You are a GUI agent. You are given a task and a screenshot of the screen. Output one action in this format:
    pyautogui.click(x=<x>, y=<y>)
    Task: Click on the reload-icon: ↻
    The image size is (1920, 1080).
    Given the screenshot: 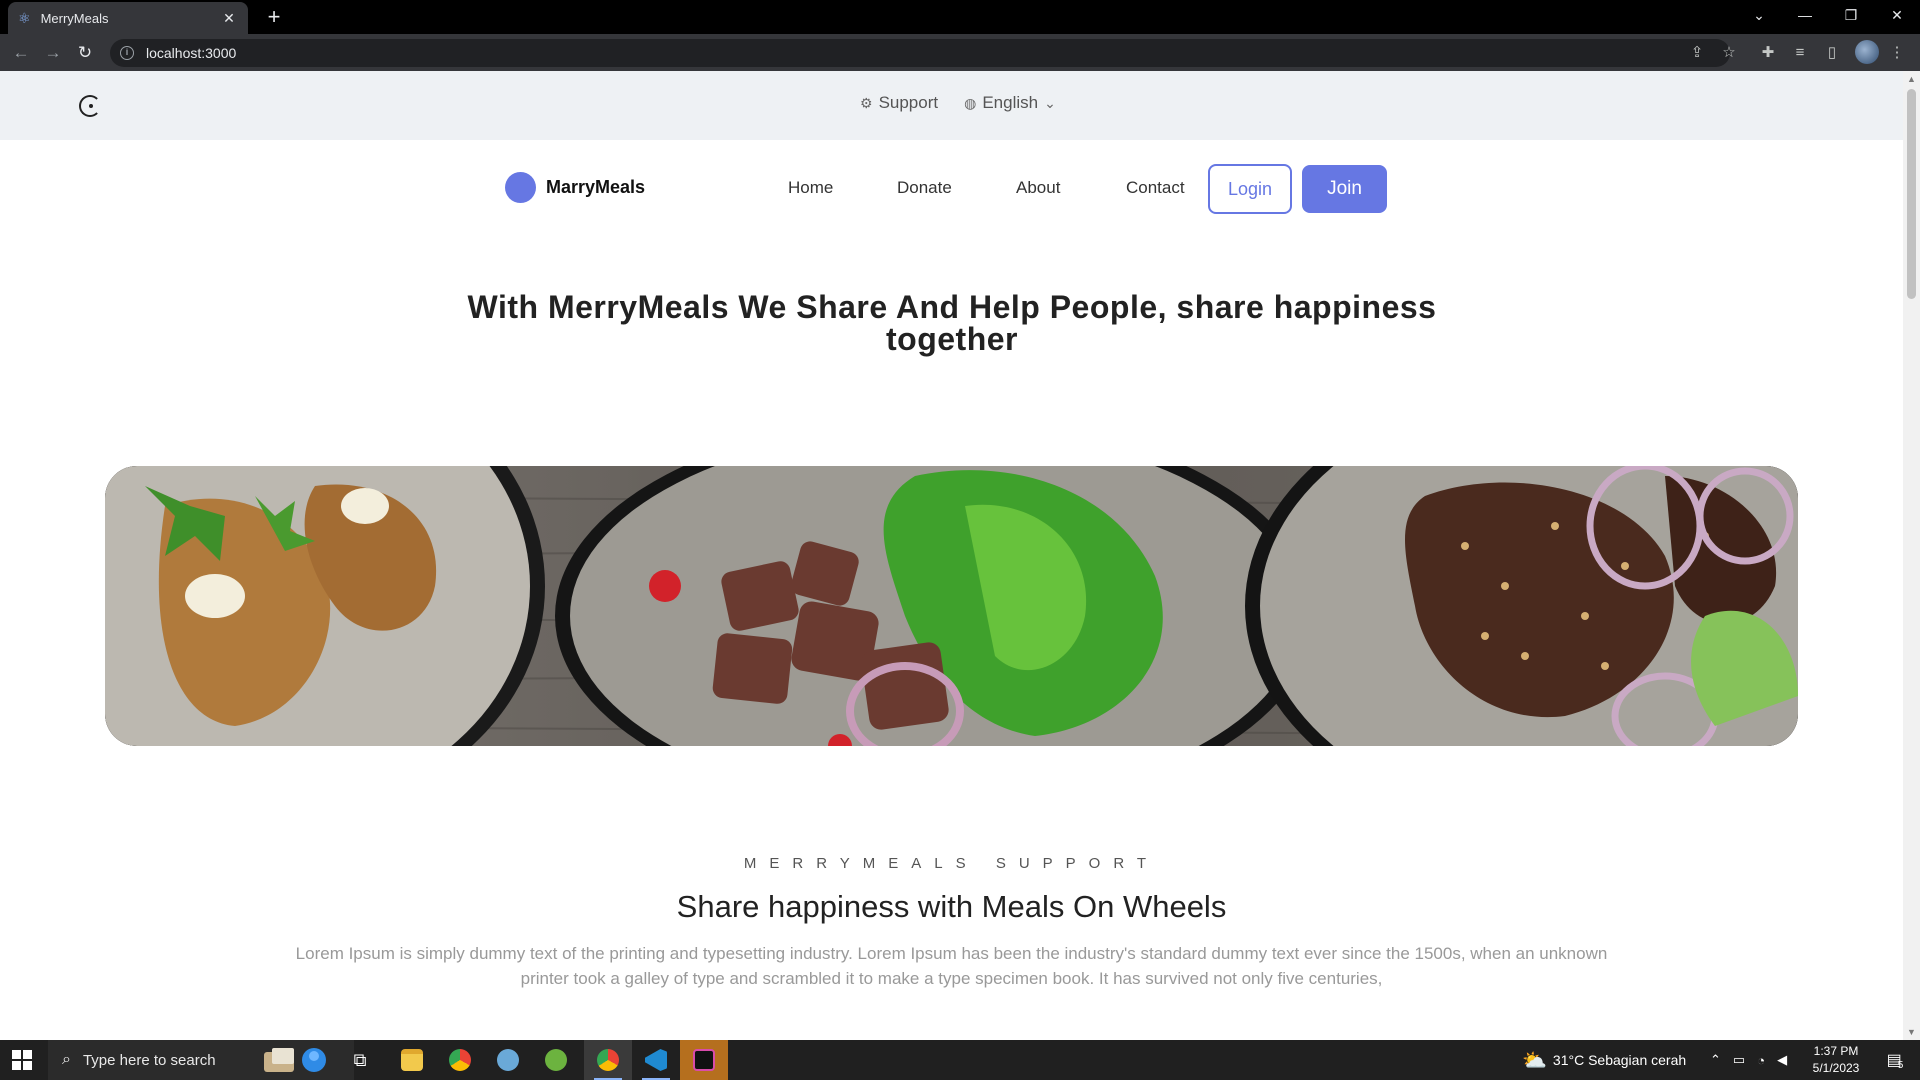 What is the action you would take?
    pyautogui.click(x=85, y=53)
    